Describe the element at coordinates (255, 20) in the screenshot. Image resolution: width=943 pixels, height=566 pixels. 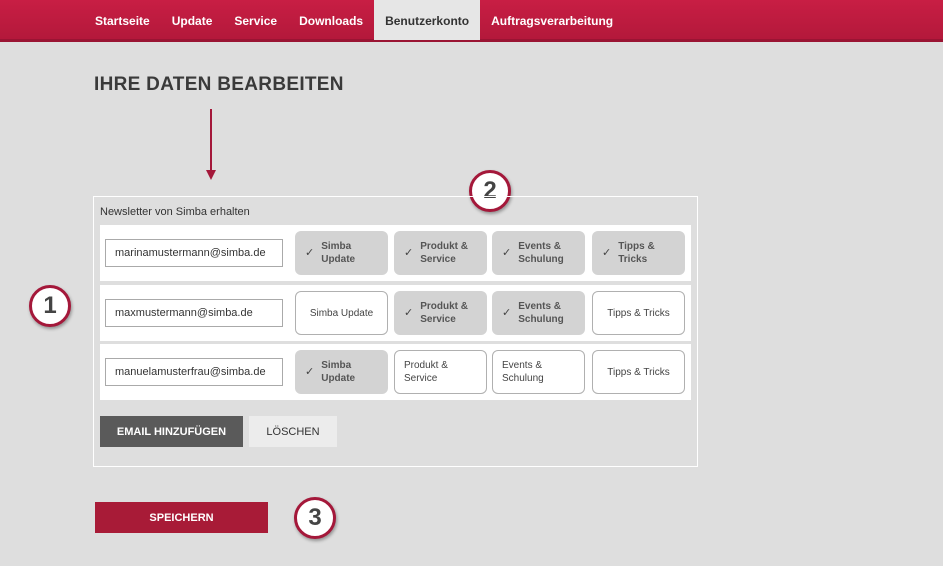
I see `nav-item-service: Service` at that location.